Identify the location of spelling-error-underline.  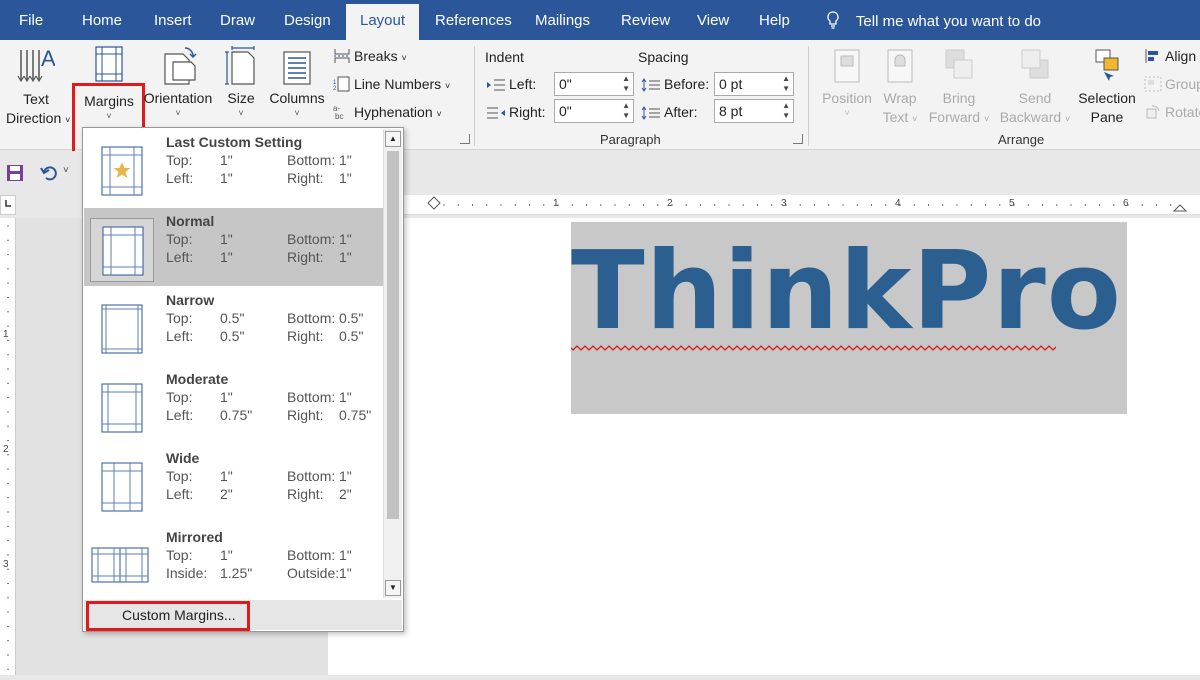
(813, 348).